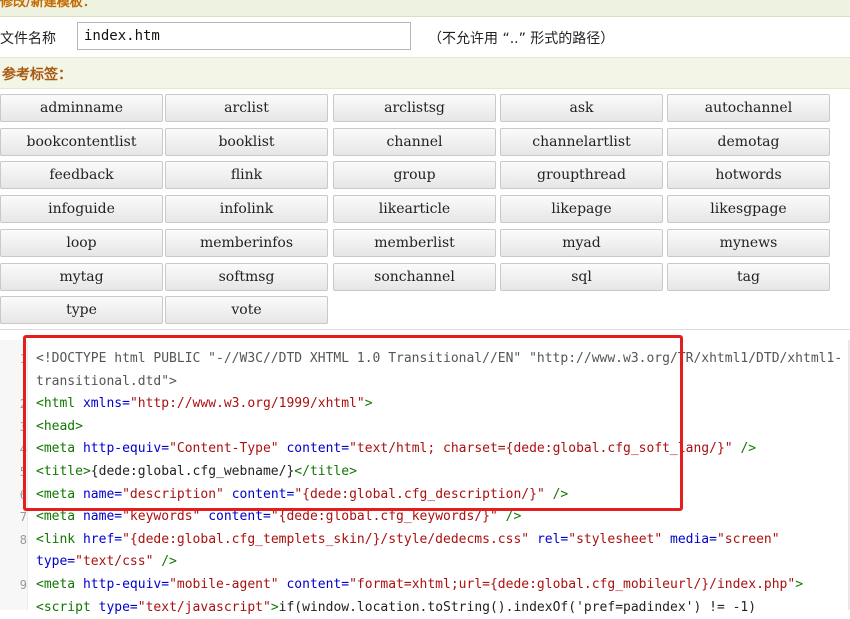 The width and height of the screenshot is (850, 619). Describe the element at coordinates (23, 359) in the screenshot. I see `line-number: 1` at that location.